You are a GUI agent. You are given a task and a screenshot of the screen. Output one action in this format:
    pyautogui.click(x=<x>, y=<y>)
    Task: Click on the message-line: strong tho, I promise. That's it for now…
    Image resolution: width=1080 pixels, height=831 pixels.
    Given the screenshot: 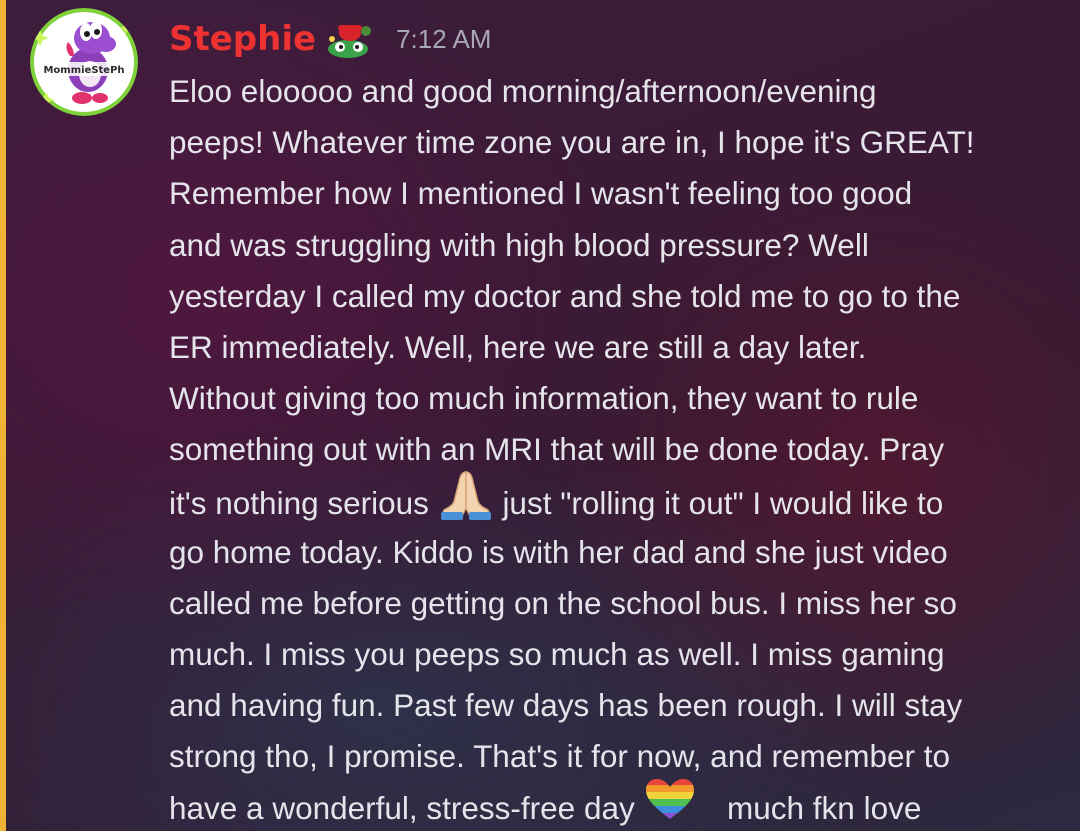 What is the action you would take?
    pyautogui.click(x=560, y=756)
    